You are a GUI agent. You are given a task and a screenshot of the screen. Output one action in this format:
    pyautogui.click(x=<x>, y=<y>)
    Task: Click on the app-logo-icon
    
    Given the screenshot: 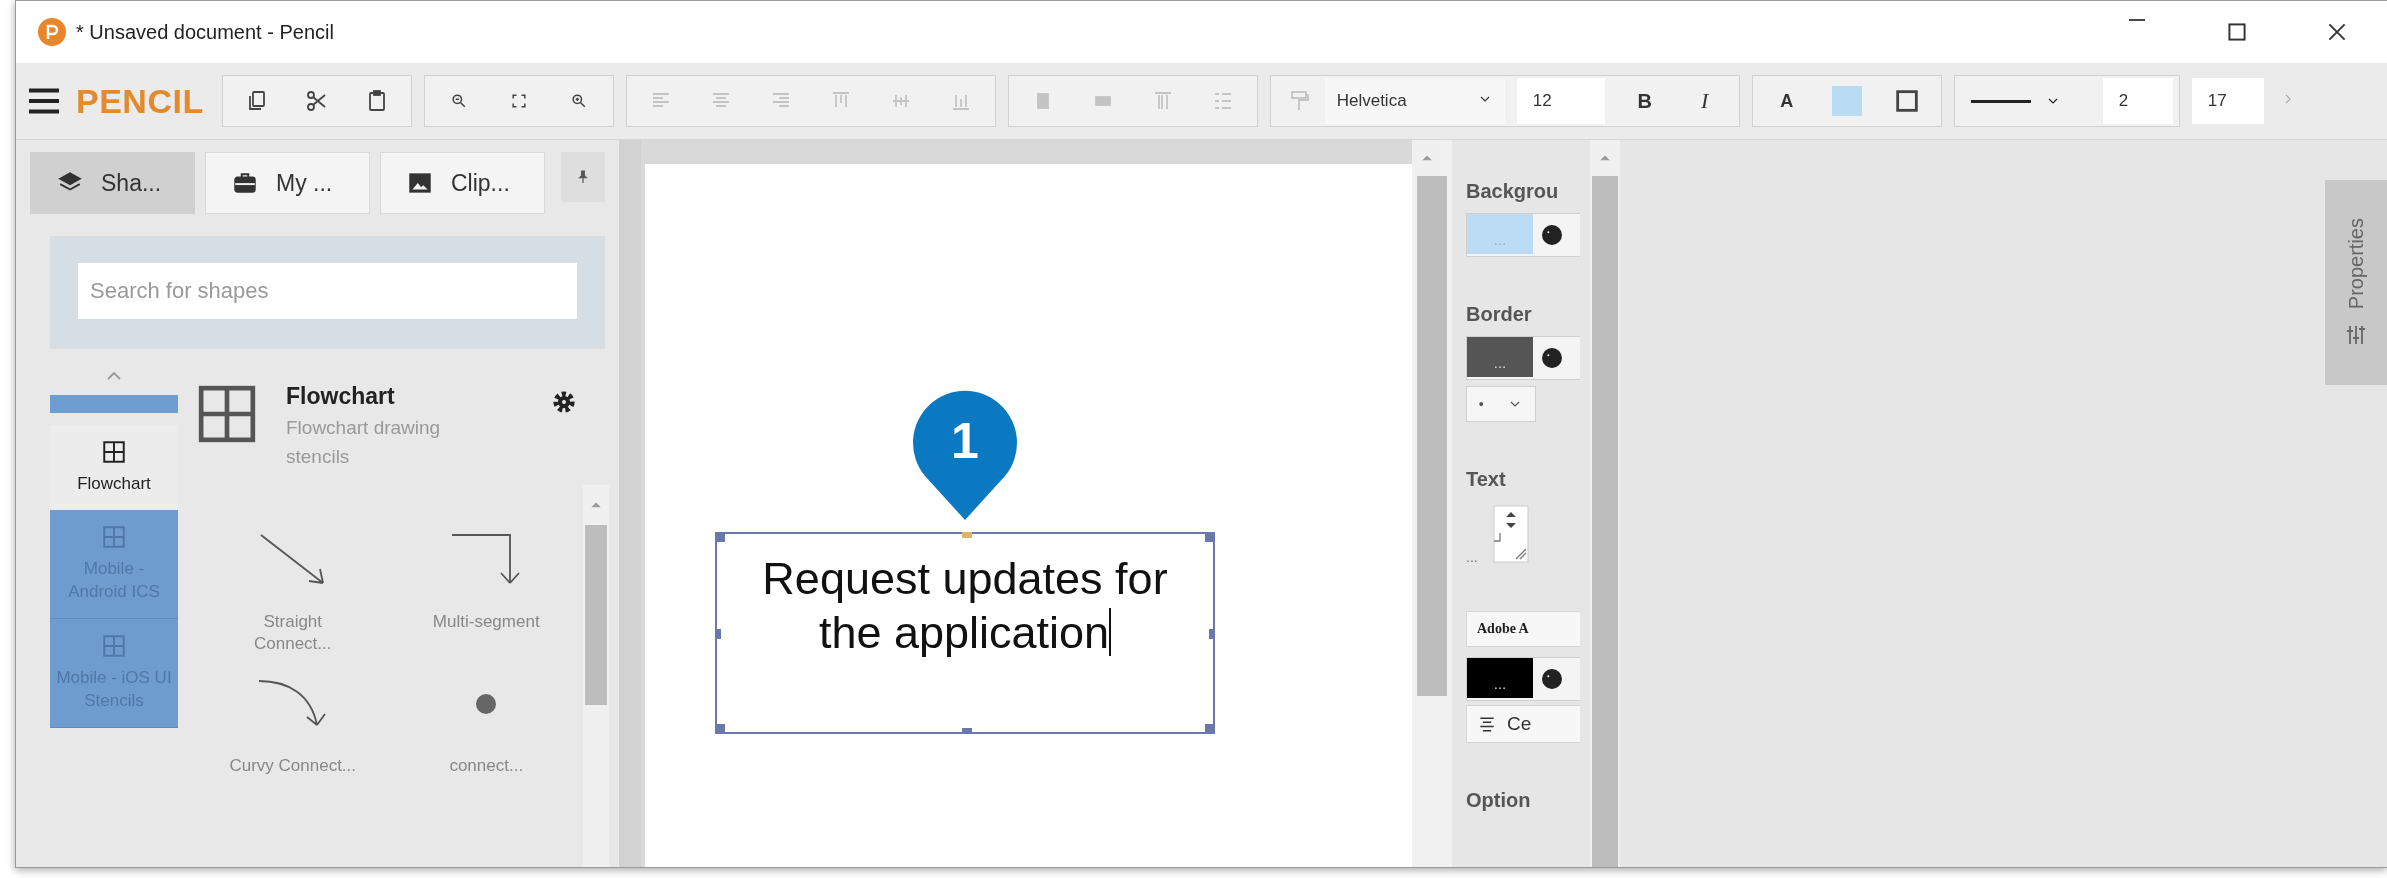 What is the action you would take?
    pyautogui.click(x=52, y=32)
    